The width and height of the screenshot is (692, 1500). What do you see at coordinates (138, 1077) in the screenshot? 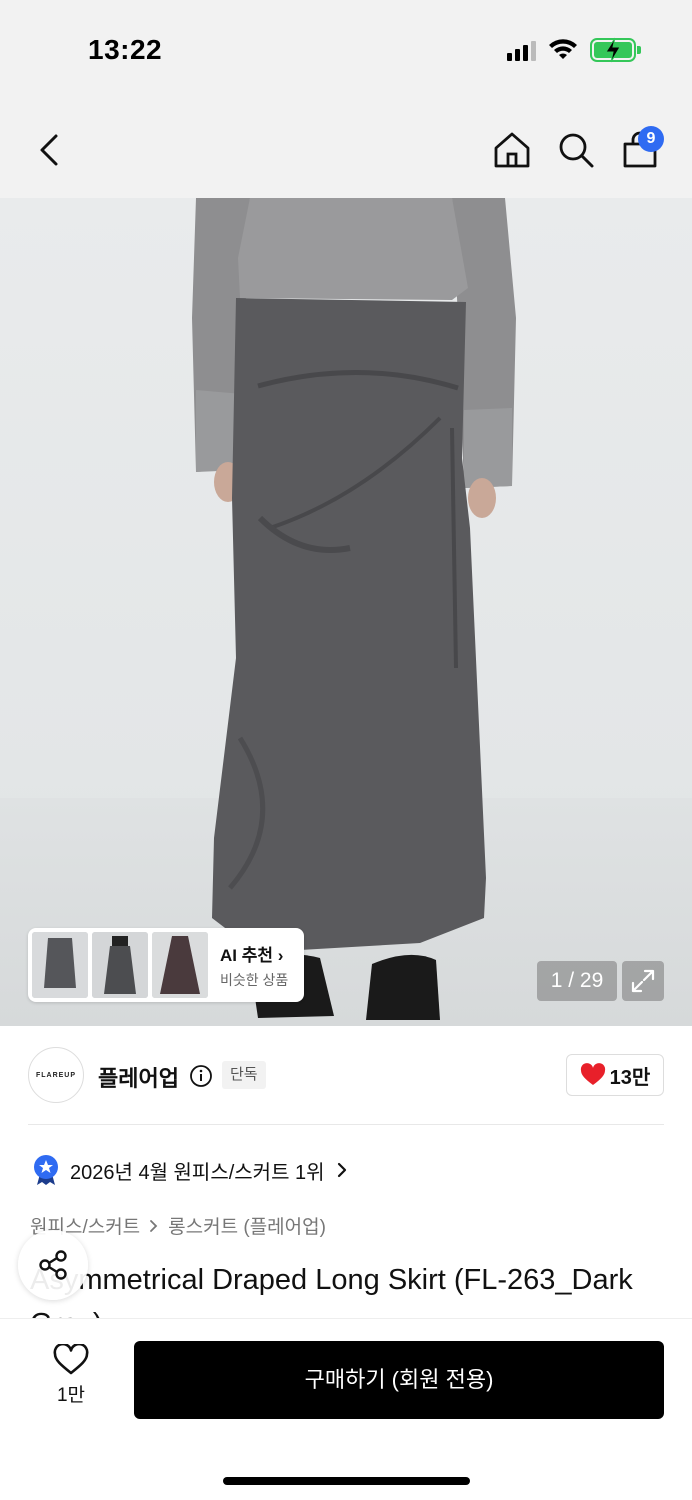
I see `brand-name: 플레어업` at bounding box center [138, 1077].